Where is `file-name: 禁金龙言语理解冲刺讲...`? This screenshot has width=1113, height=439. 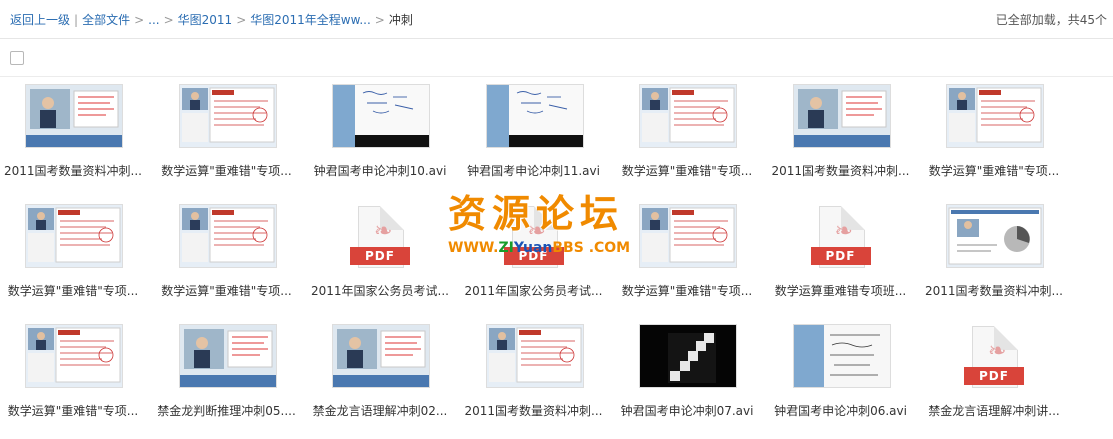
file-name: 禁金龙言语理解冲刺讲... is located at coordinates (994, 410).